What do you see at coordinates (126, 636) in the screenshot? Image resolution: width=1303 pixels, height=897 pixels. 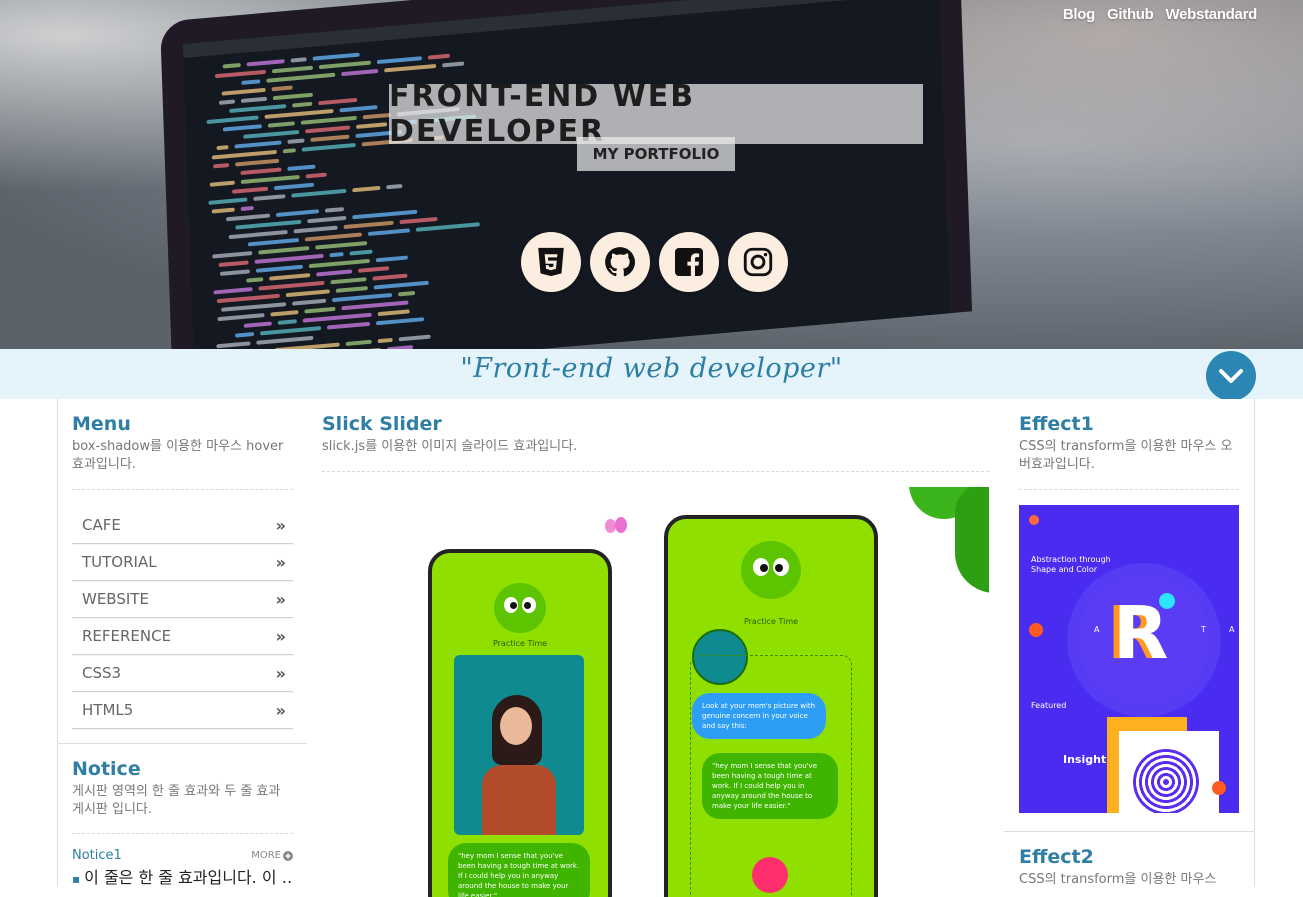 I see `menu-item-label: REFERENCE` at bounding box center [126, 636].